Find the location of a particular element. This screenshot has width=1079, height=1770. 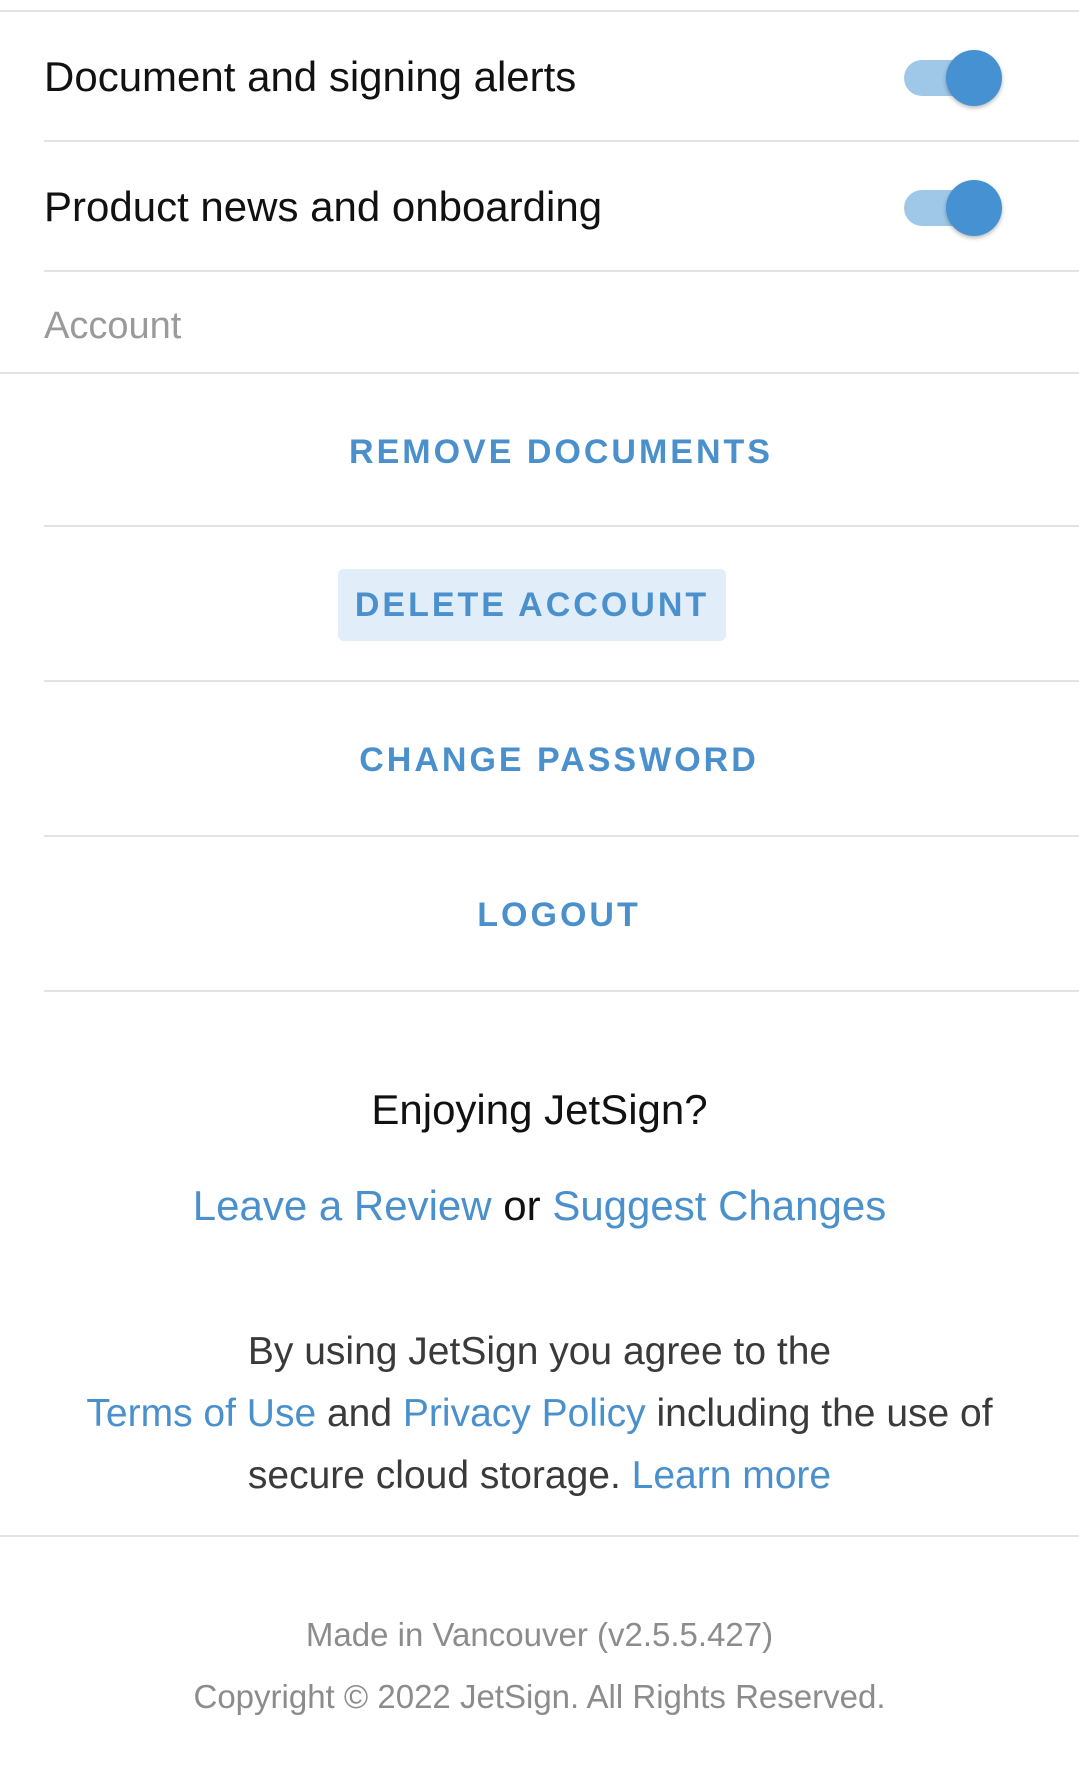

toggle-row-document-alerts: Document and signing alerts is located at coordinates (539, 77).